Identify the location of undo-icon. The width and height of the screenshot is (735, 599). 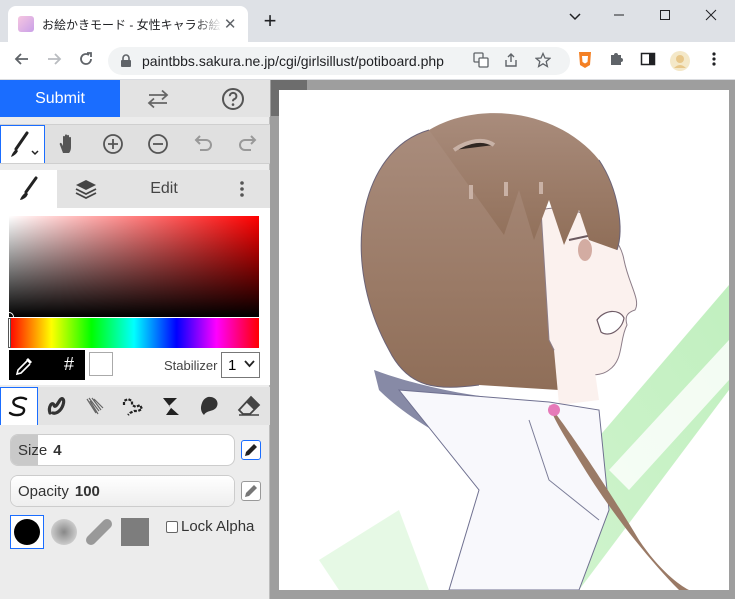
(203, 143).